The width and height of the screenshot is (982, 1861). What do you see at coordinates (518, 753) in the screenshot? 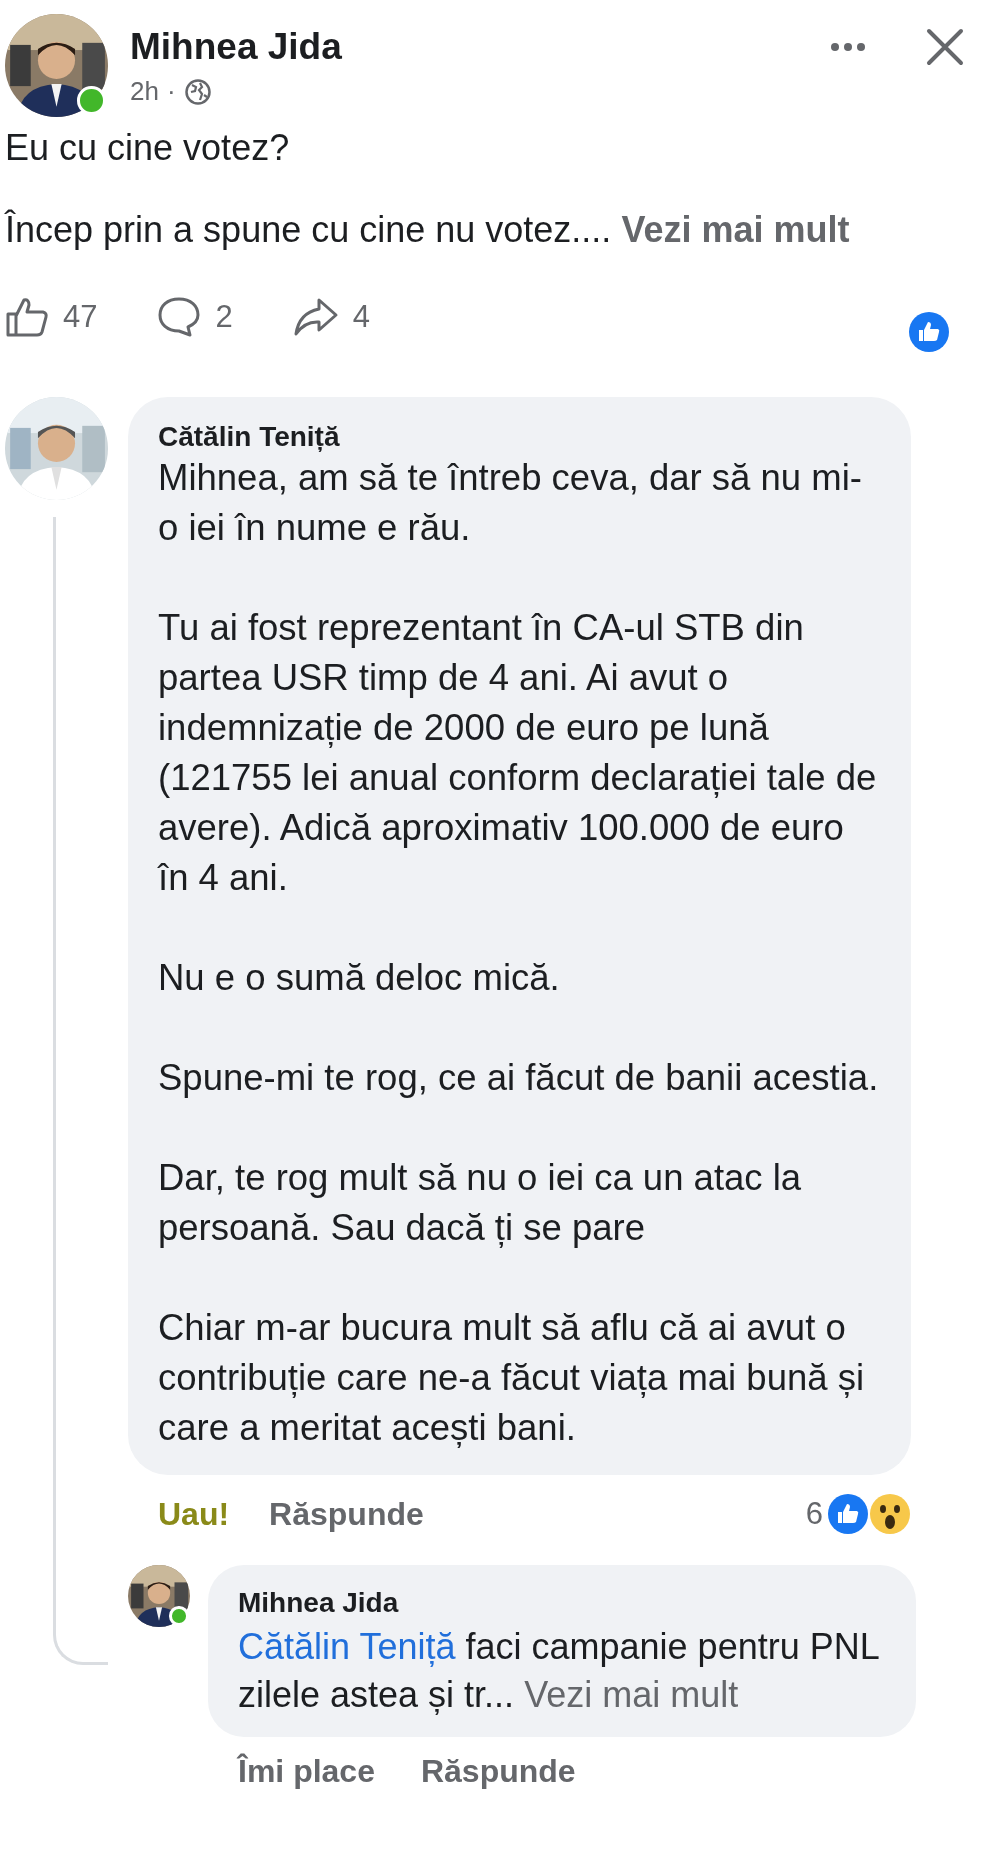
I see `comment-text: Tu ai fost reprezentant în CA-ul STB din partea USR timp de 4 ani. Ai avut o indemnizație de 2000 de euro pe lună (121755 lei anual conform declarației tale de avere). Adică aproximativ 100.000 de euro în 4 ani.` at bounding box center [518, 753].